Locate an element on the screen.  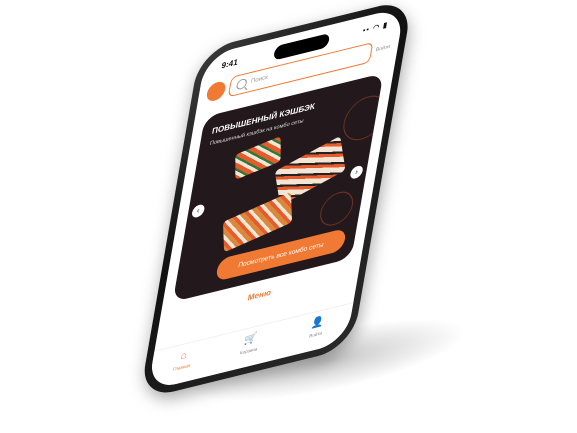
sushi-plate-image is located at coordinates (258, 158).